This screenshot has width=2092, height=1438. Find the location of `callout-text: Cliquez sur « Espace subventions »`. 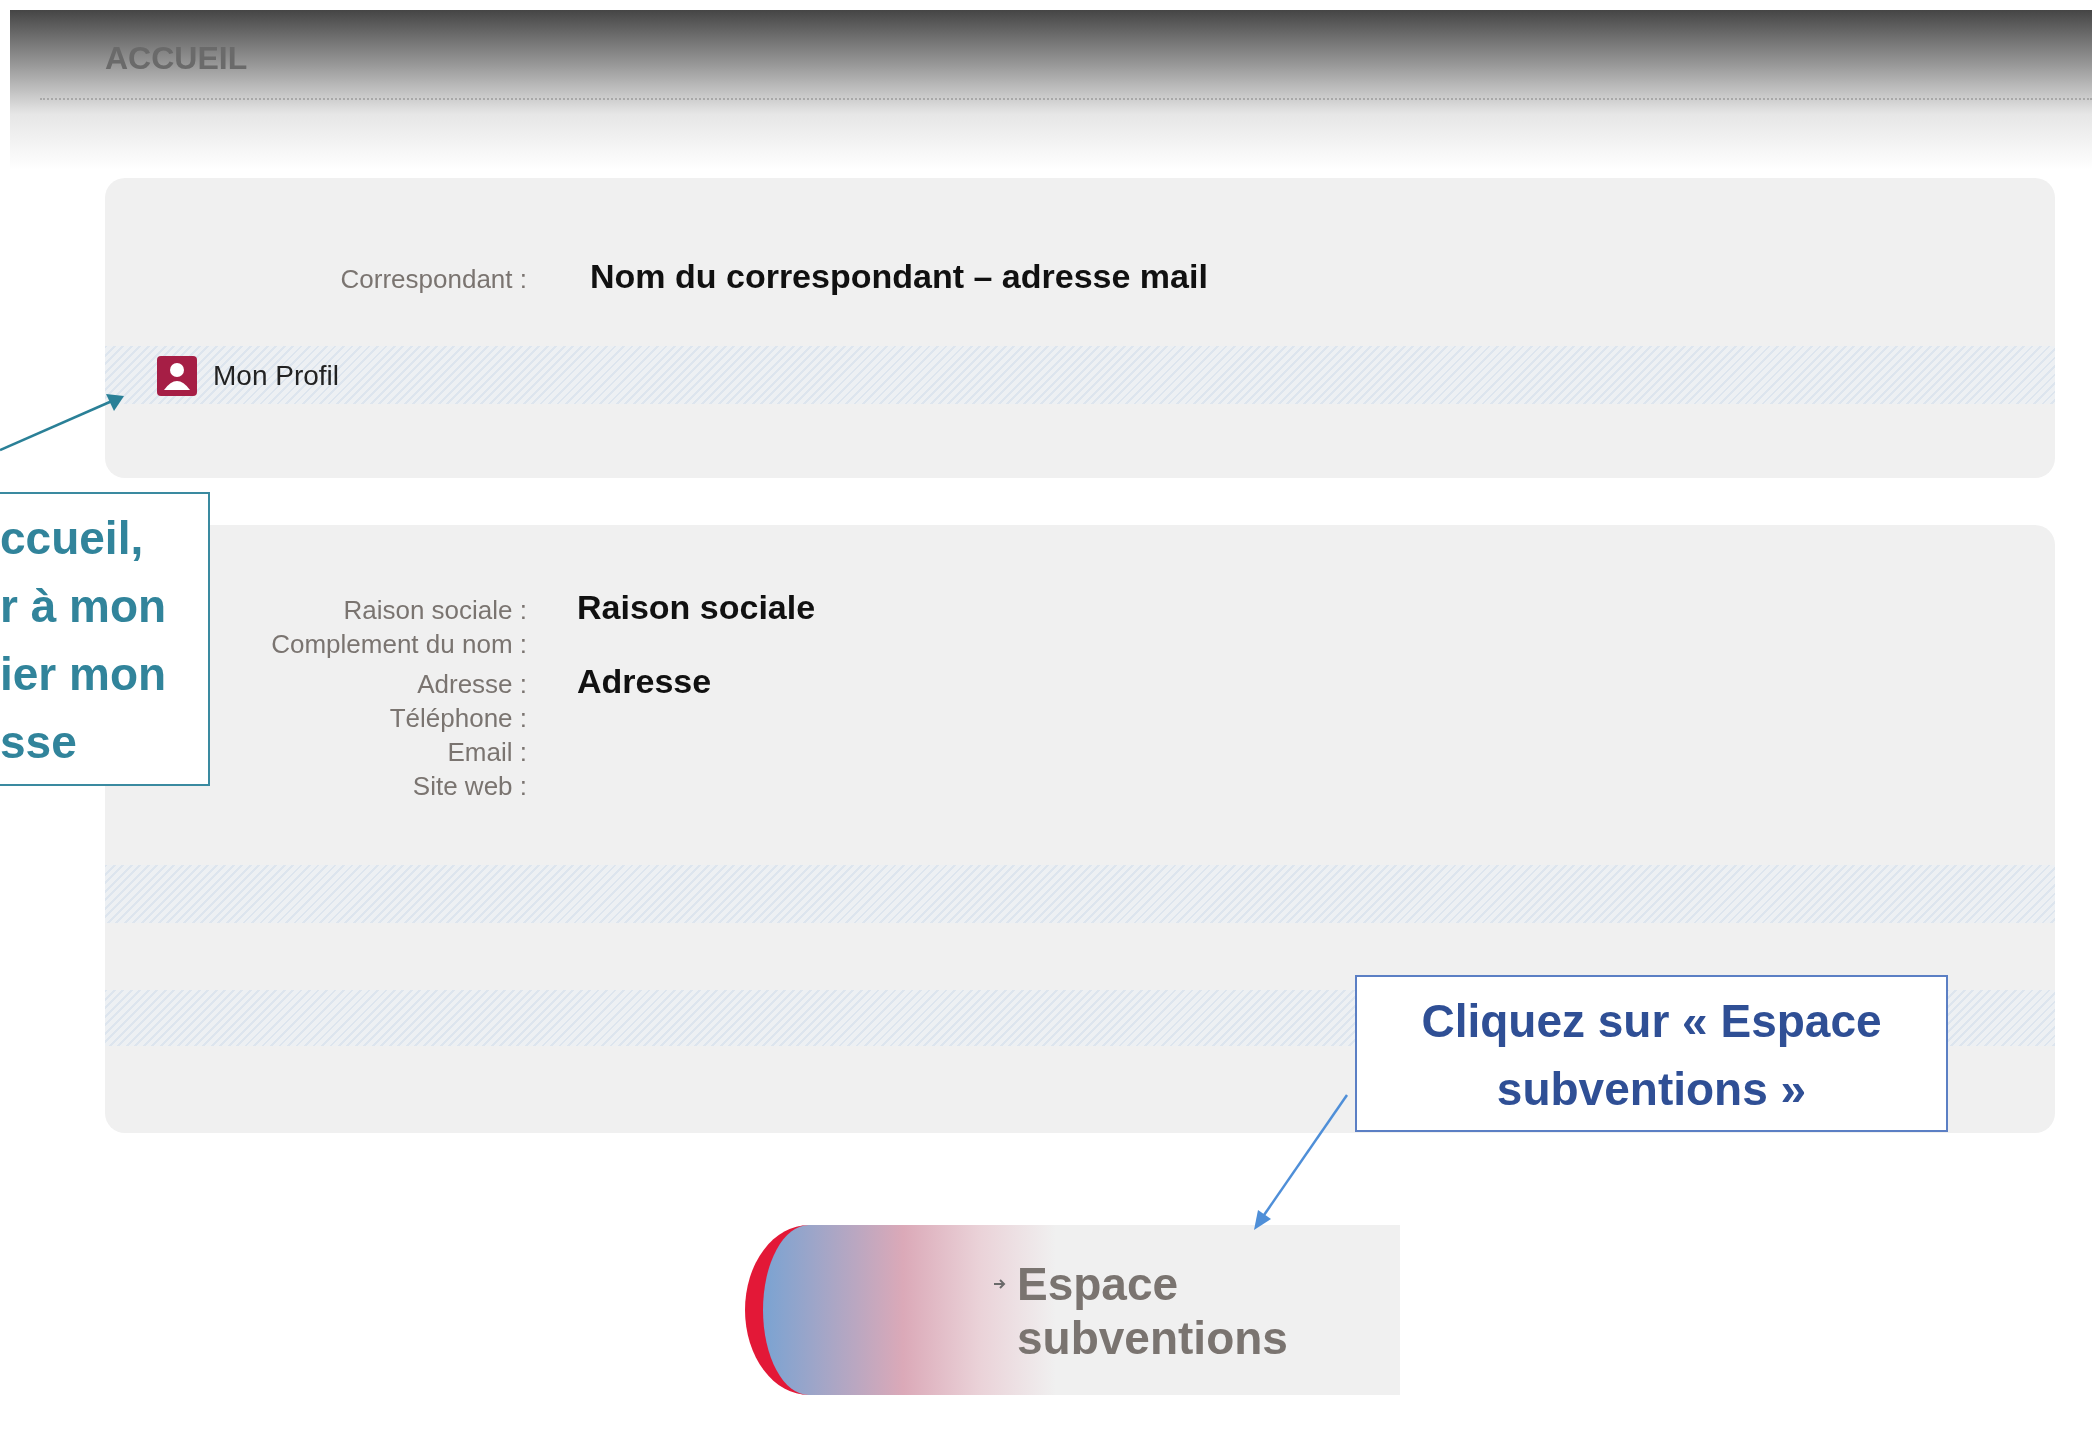

callout-text: Cliquez sur « Espace subventions » is located at coordinates (1651, 1055).